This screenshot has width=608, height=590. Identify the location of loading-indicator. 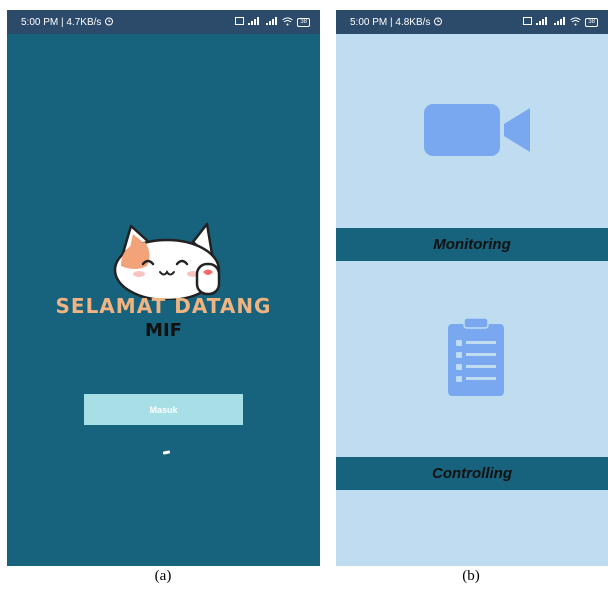
(166, 452).